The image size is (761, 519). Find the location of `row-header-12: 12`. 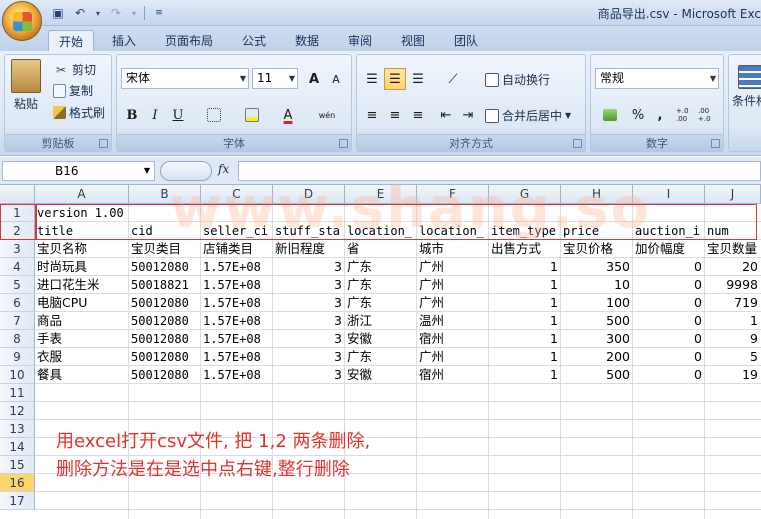

row-header-12: 12 is located at coordinates (17, 411).